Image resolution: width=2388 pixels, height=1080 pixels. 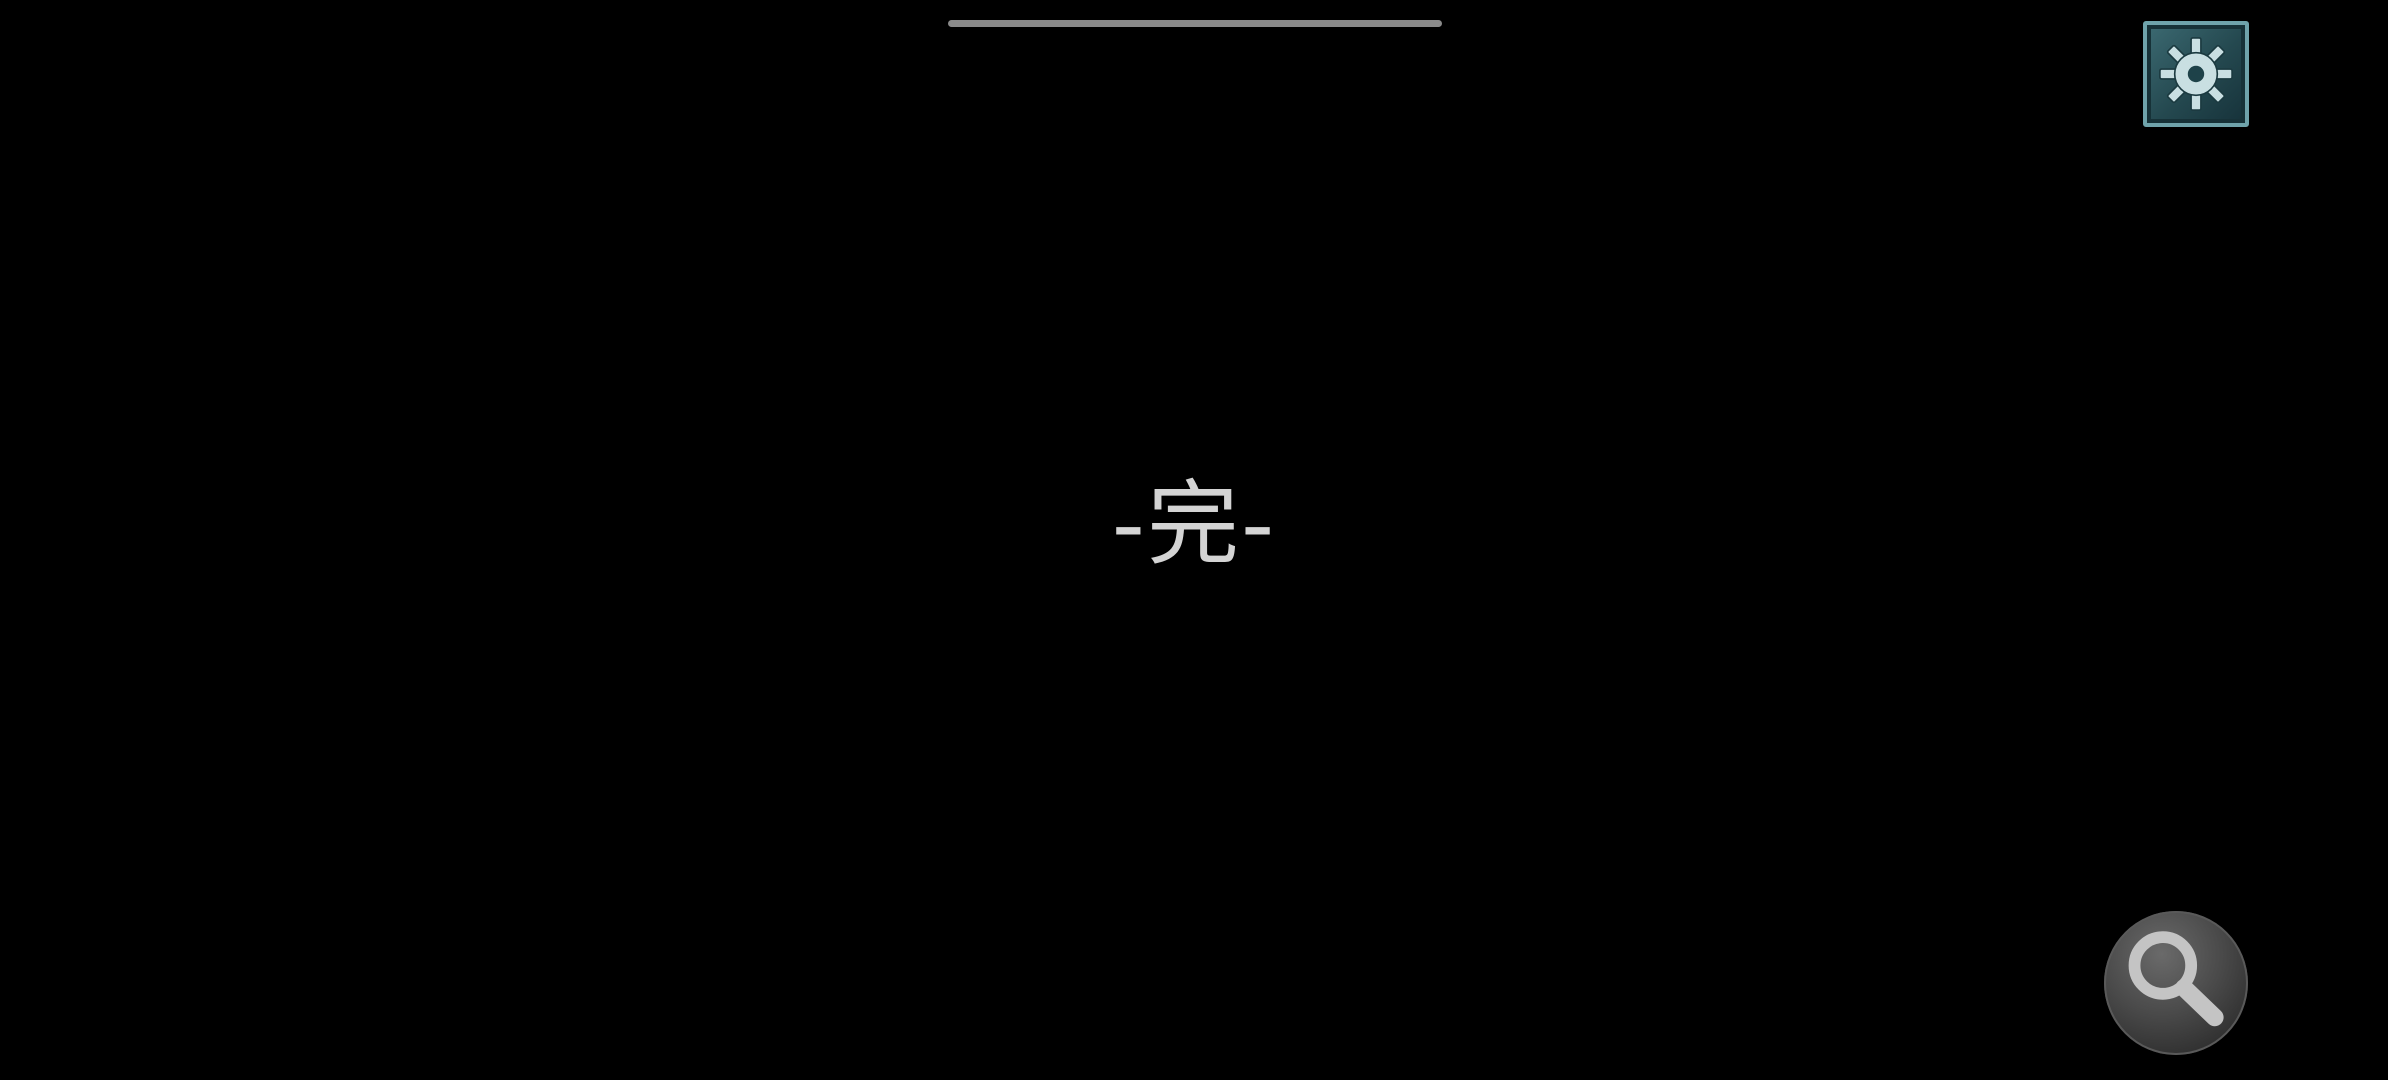 I want to click on magnifier-icon, so click(x=2176, y=979).